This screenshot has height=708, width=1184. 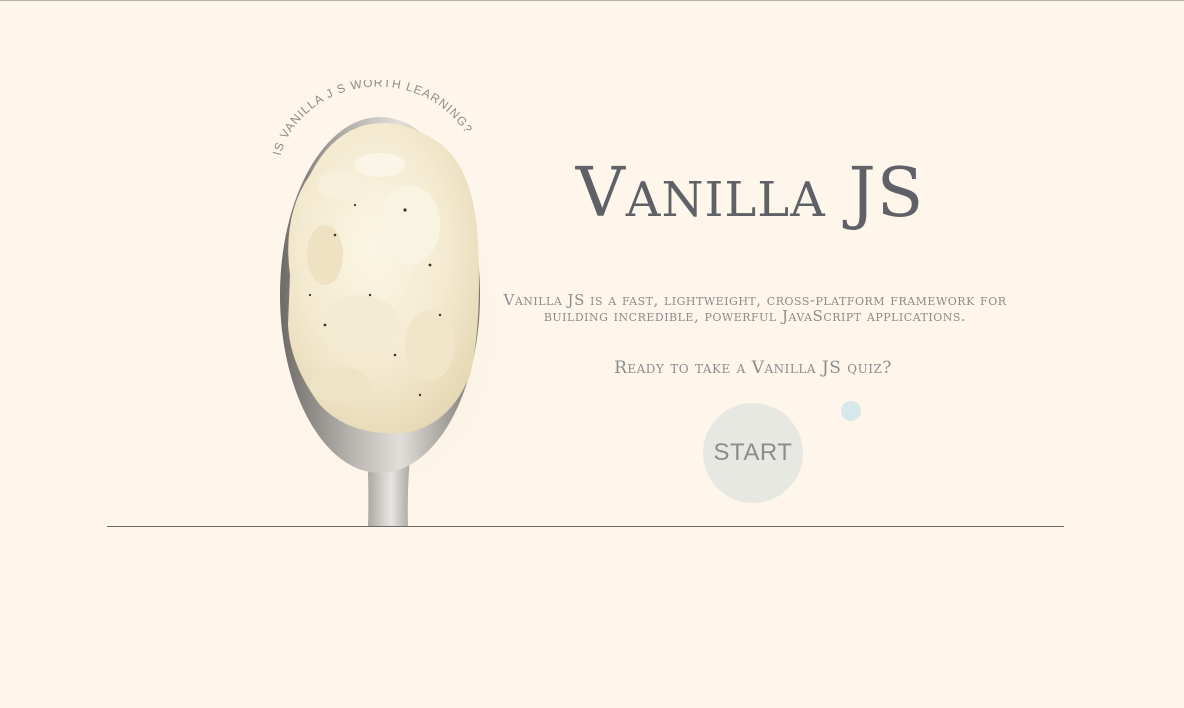 I want to click on curved-caption: IS VANILLA J S WORTH LEARNING?, so click(x=377, y=128).